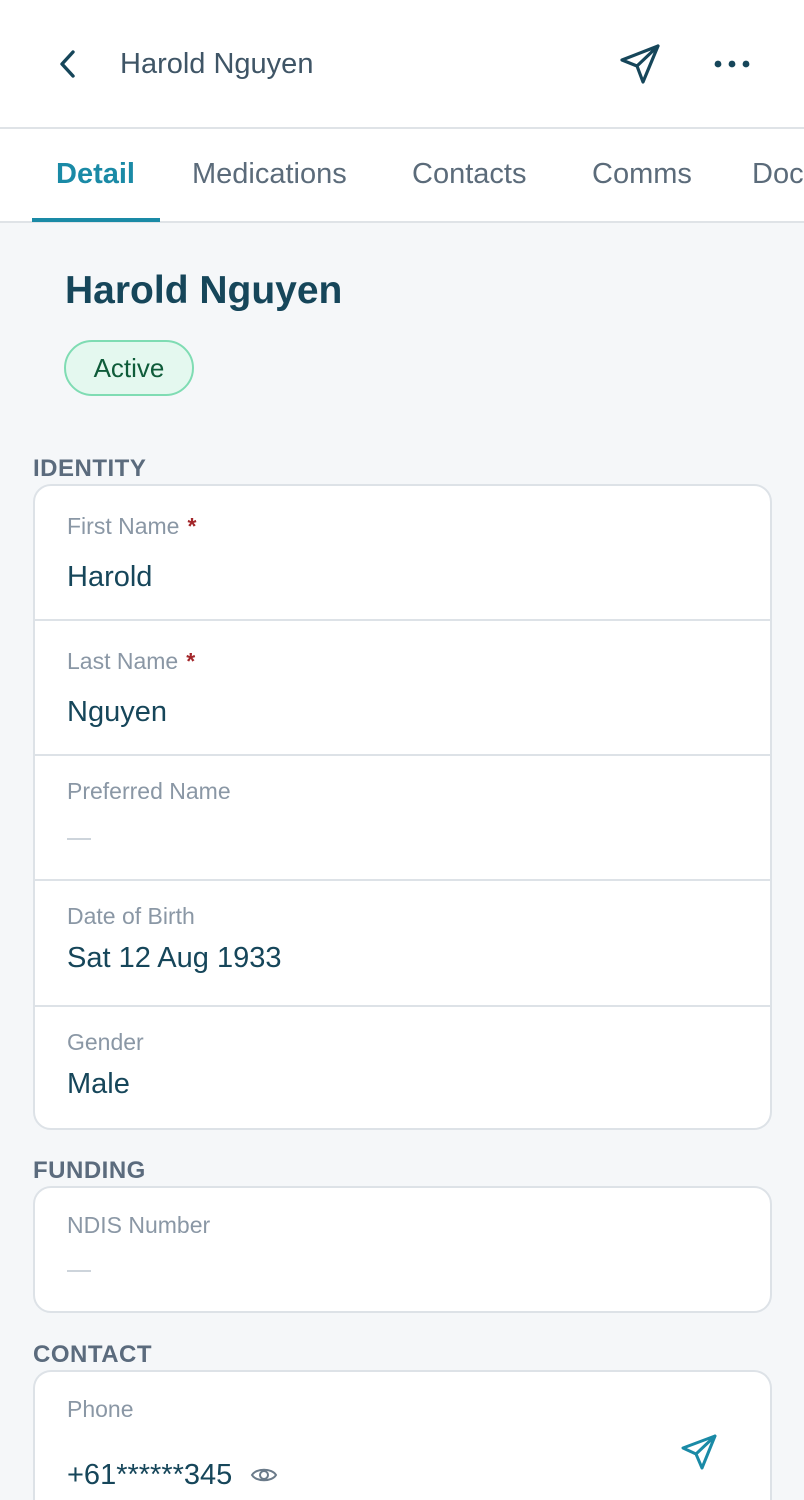 Image resolution: width=804 pixels, height=1500 pixels. What do you see at coordinates (100, 1409) in the screenshot?
I see `phone-label: Phone` at bounding box center [100, 1409].